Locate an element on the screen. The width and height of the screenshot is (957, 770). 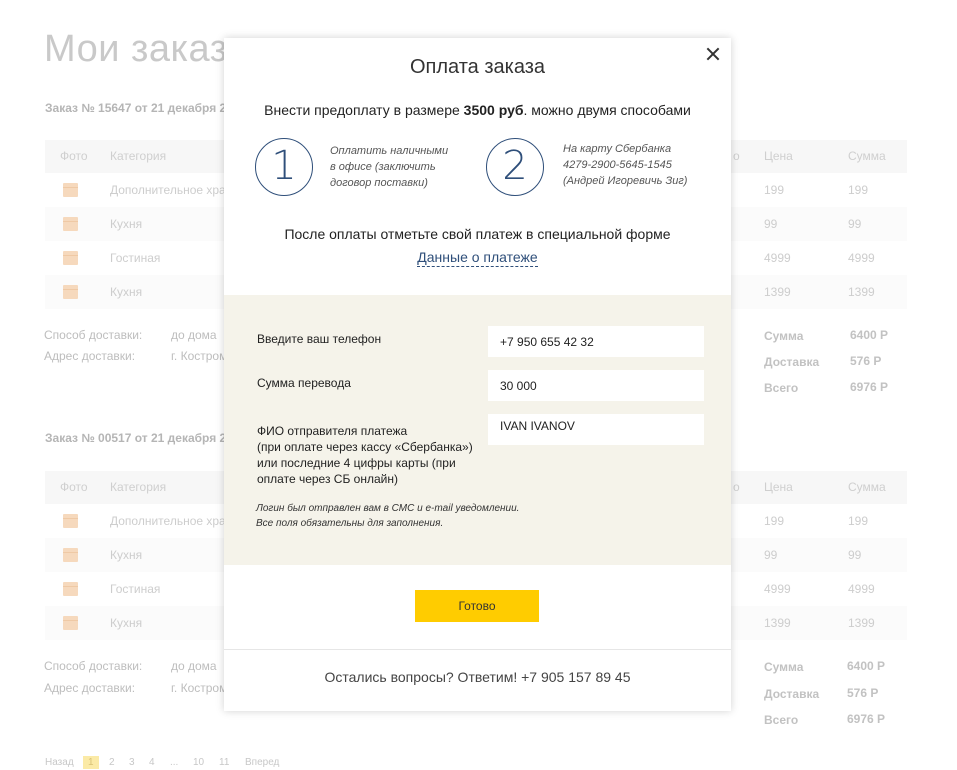
pagination-prev: Назад is located at coordinates (59, 762).